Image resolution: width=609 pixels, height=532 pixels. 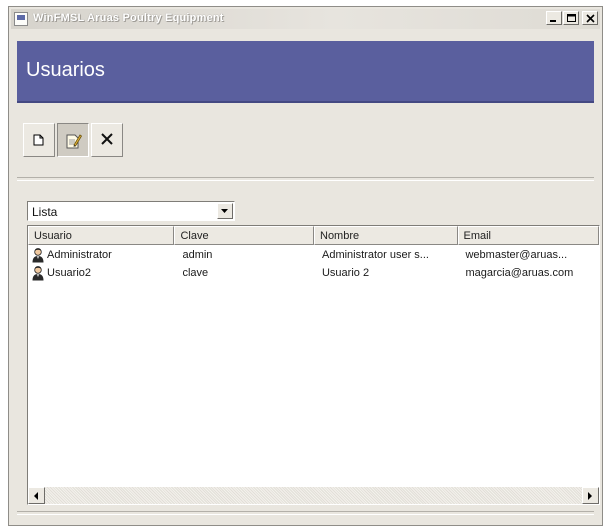 What do you see at coordinates (244, 235) in the screenshot?
I see `column-header-clave: Clave` at bounding box center [244, 235].